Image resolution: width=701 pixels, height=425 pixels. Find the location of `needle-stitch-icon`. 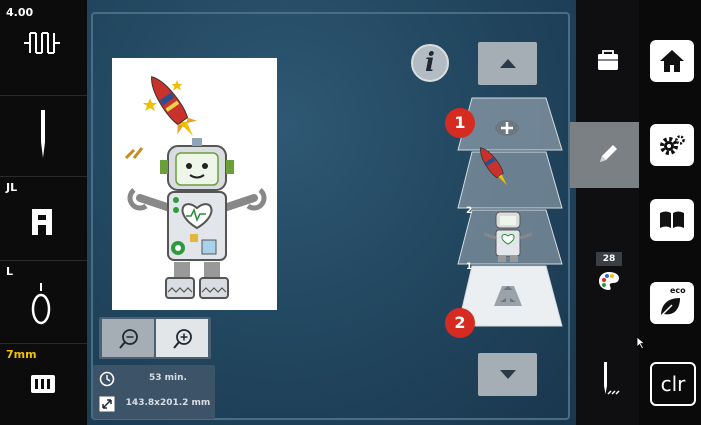

needle-stitch-icon is located at coordinates (612, 378).